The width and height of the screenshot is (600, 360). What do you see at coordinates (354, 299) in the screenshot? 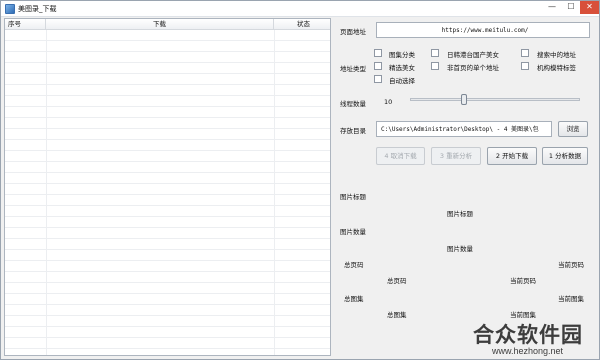
I see `total-albums-label: 总图集` at bounding box center [354, 299].